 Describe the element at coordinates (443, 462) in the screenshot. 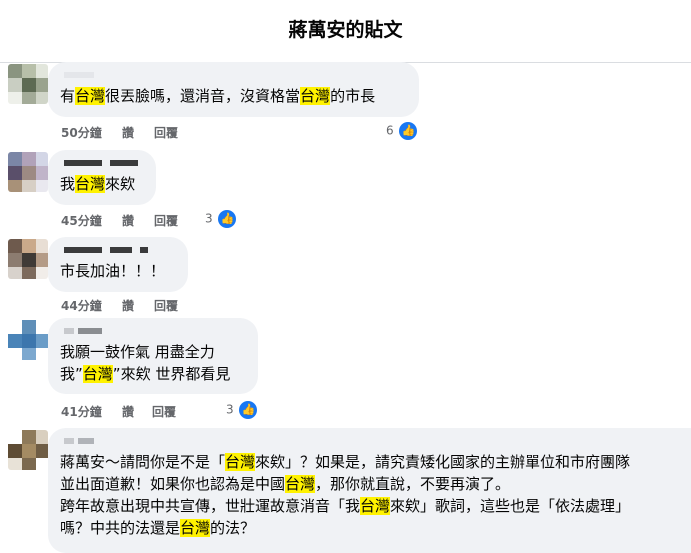

I see `text-segment: 來欸」？如果是，請究責矮化國家的主辦單位和市府團隊` at that location.